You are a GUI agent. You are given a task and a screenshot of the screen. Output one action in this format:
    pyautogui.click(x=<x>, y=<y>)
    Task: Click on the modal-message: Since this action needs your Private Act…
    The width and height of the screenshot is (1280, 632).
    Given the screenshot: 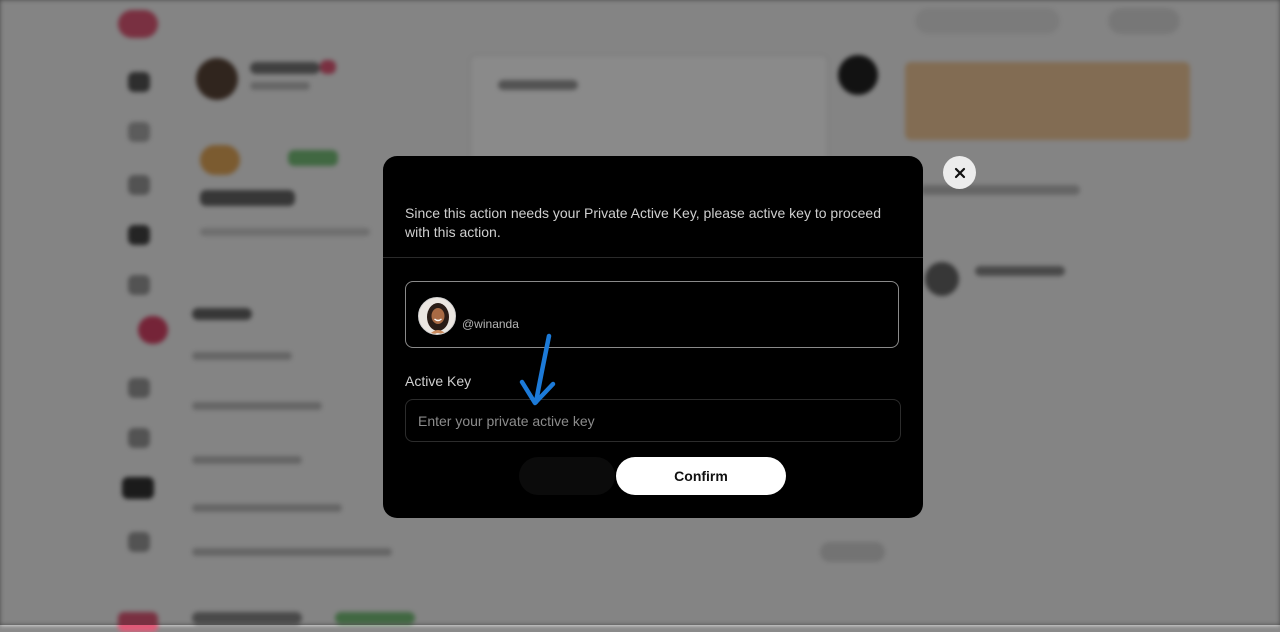 What is the action you would take?
    pyautogui.click(x=643, y=222)
    